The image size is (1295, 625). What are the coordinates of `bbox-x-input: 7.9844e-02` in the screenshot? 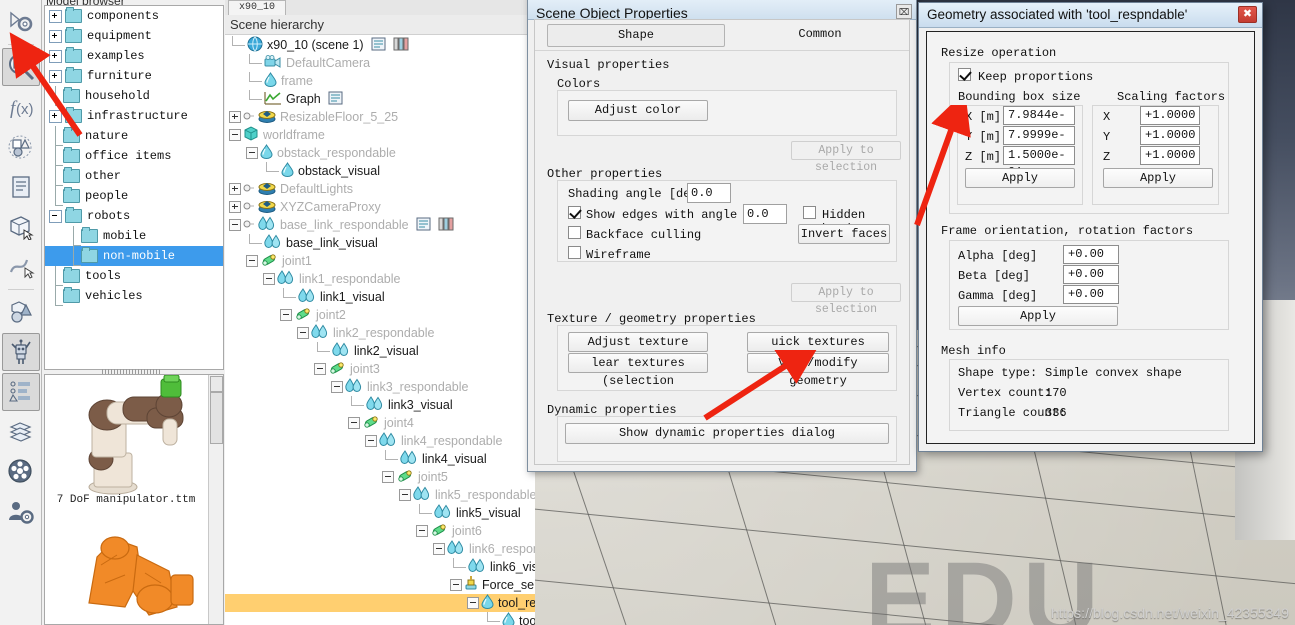 It's located at (1039, 122).